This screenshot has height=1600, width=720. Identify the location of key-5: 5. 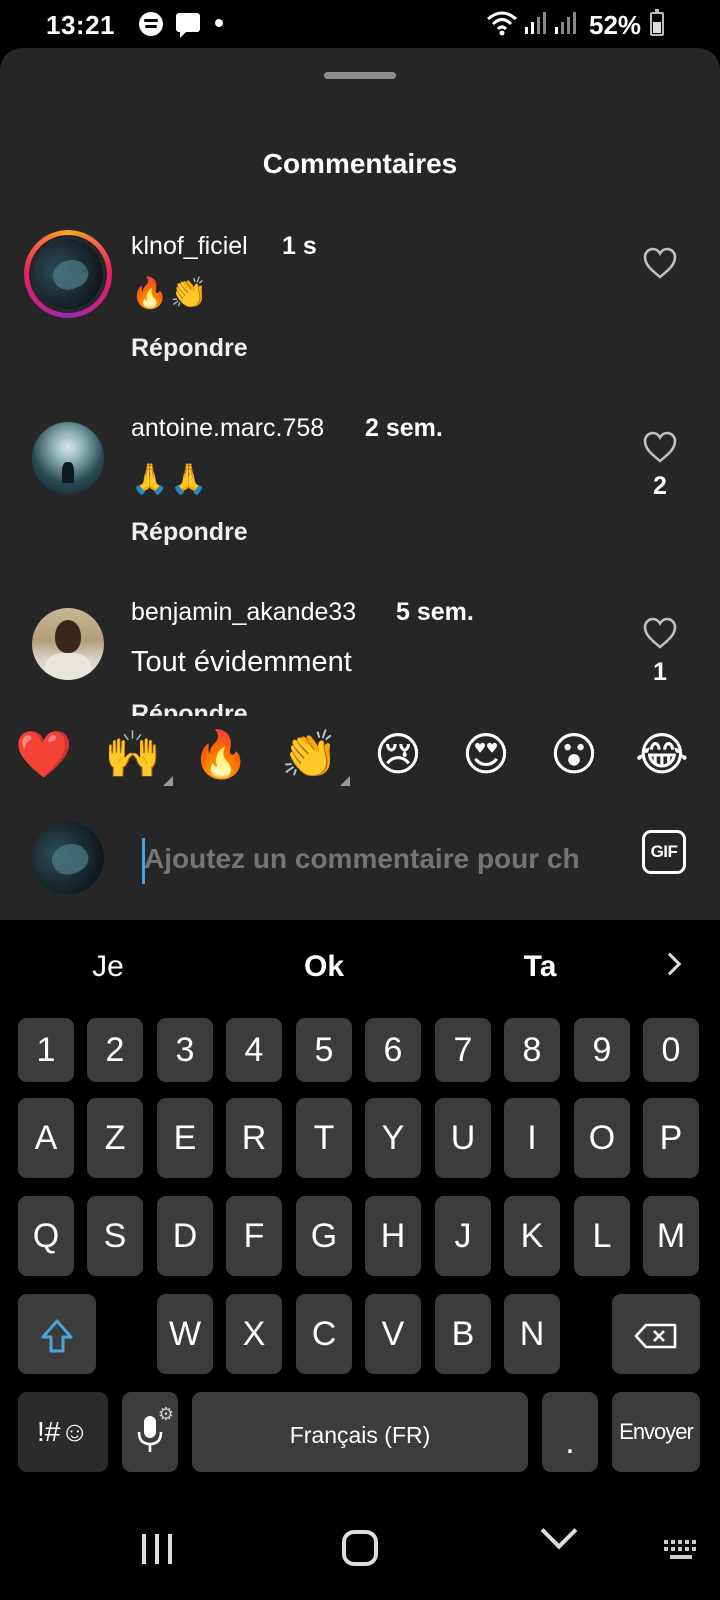
(324, 1050).